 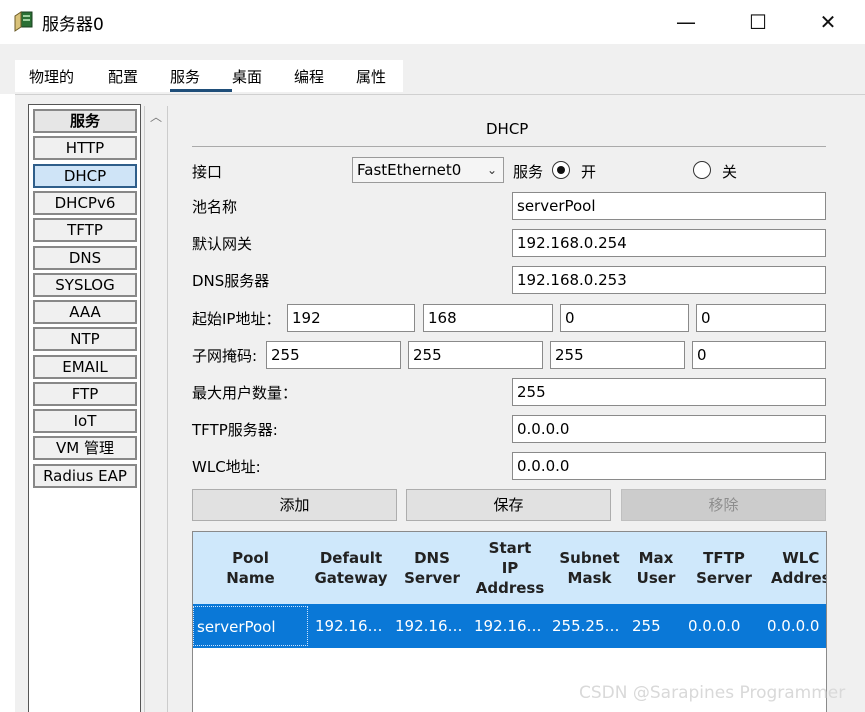 I want to click on window-title: 服务器0, so click(x=73, y=25).